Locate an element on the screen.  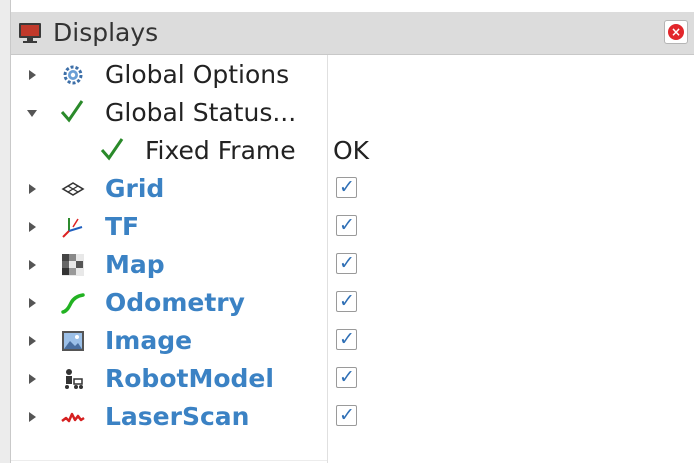
image-enabled-checkbox: ✓ is located at coordinates (346, 339).